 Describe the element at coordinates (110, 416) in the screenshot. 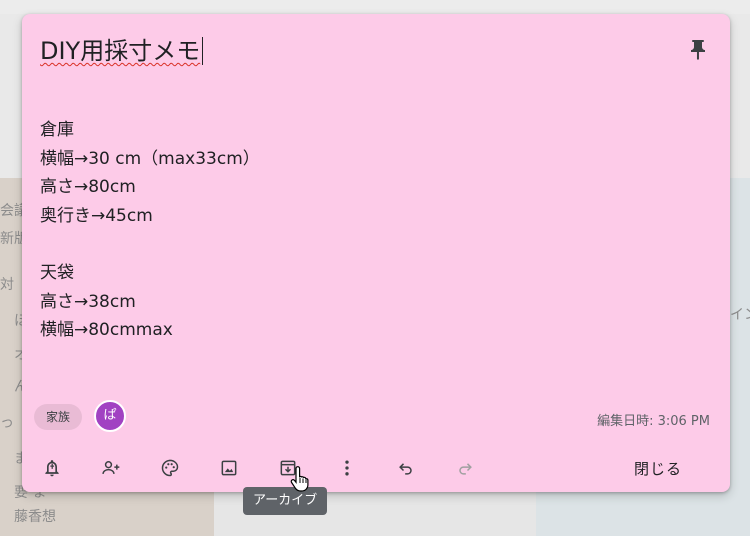

I see `collaborator-avatar: ぱ` at that location.